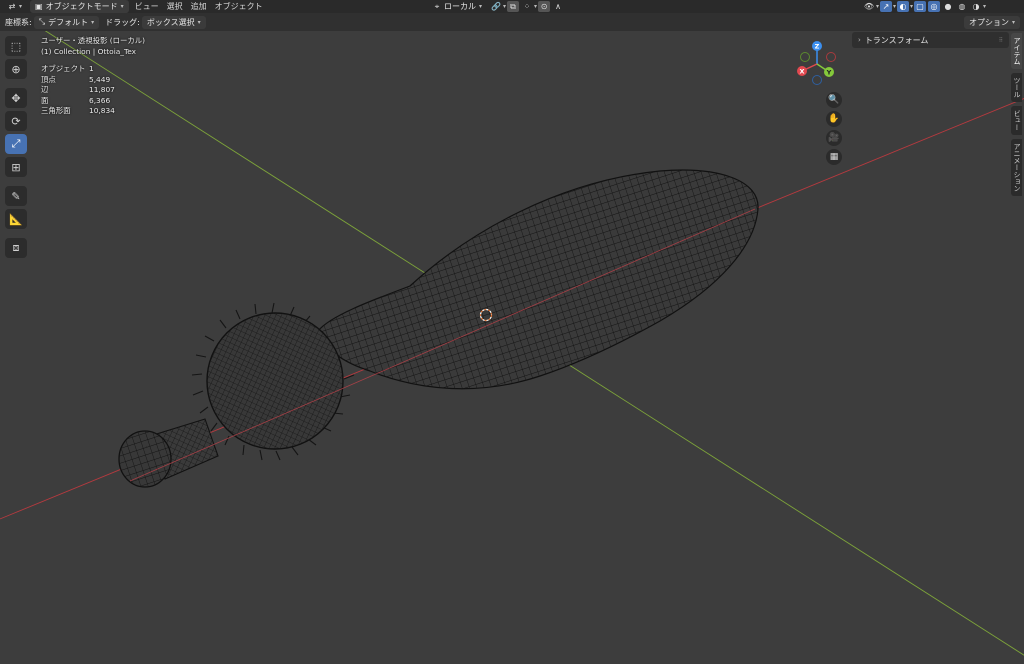  Describe the element at coordinates (1016, 51) in the screenshot. I see `tab-item: アイテム` at that location.